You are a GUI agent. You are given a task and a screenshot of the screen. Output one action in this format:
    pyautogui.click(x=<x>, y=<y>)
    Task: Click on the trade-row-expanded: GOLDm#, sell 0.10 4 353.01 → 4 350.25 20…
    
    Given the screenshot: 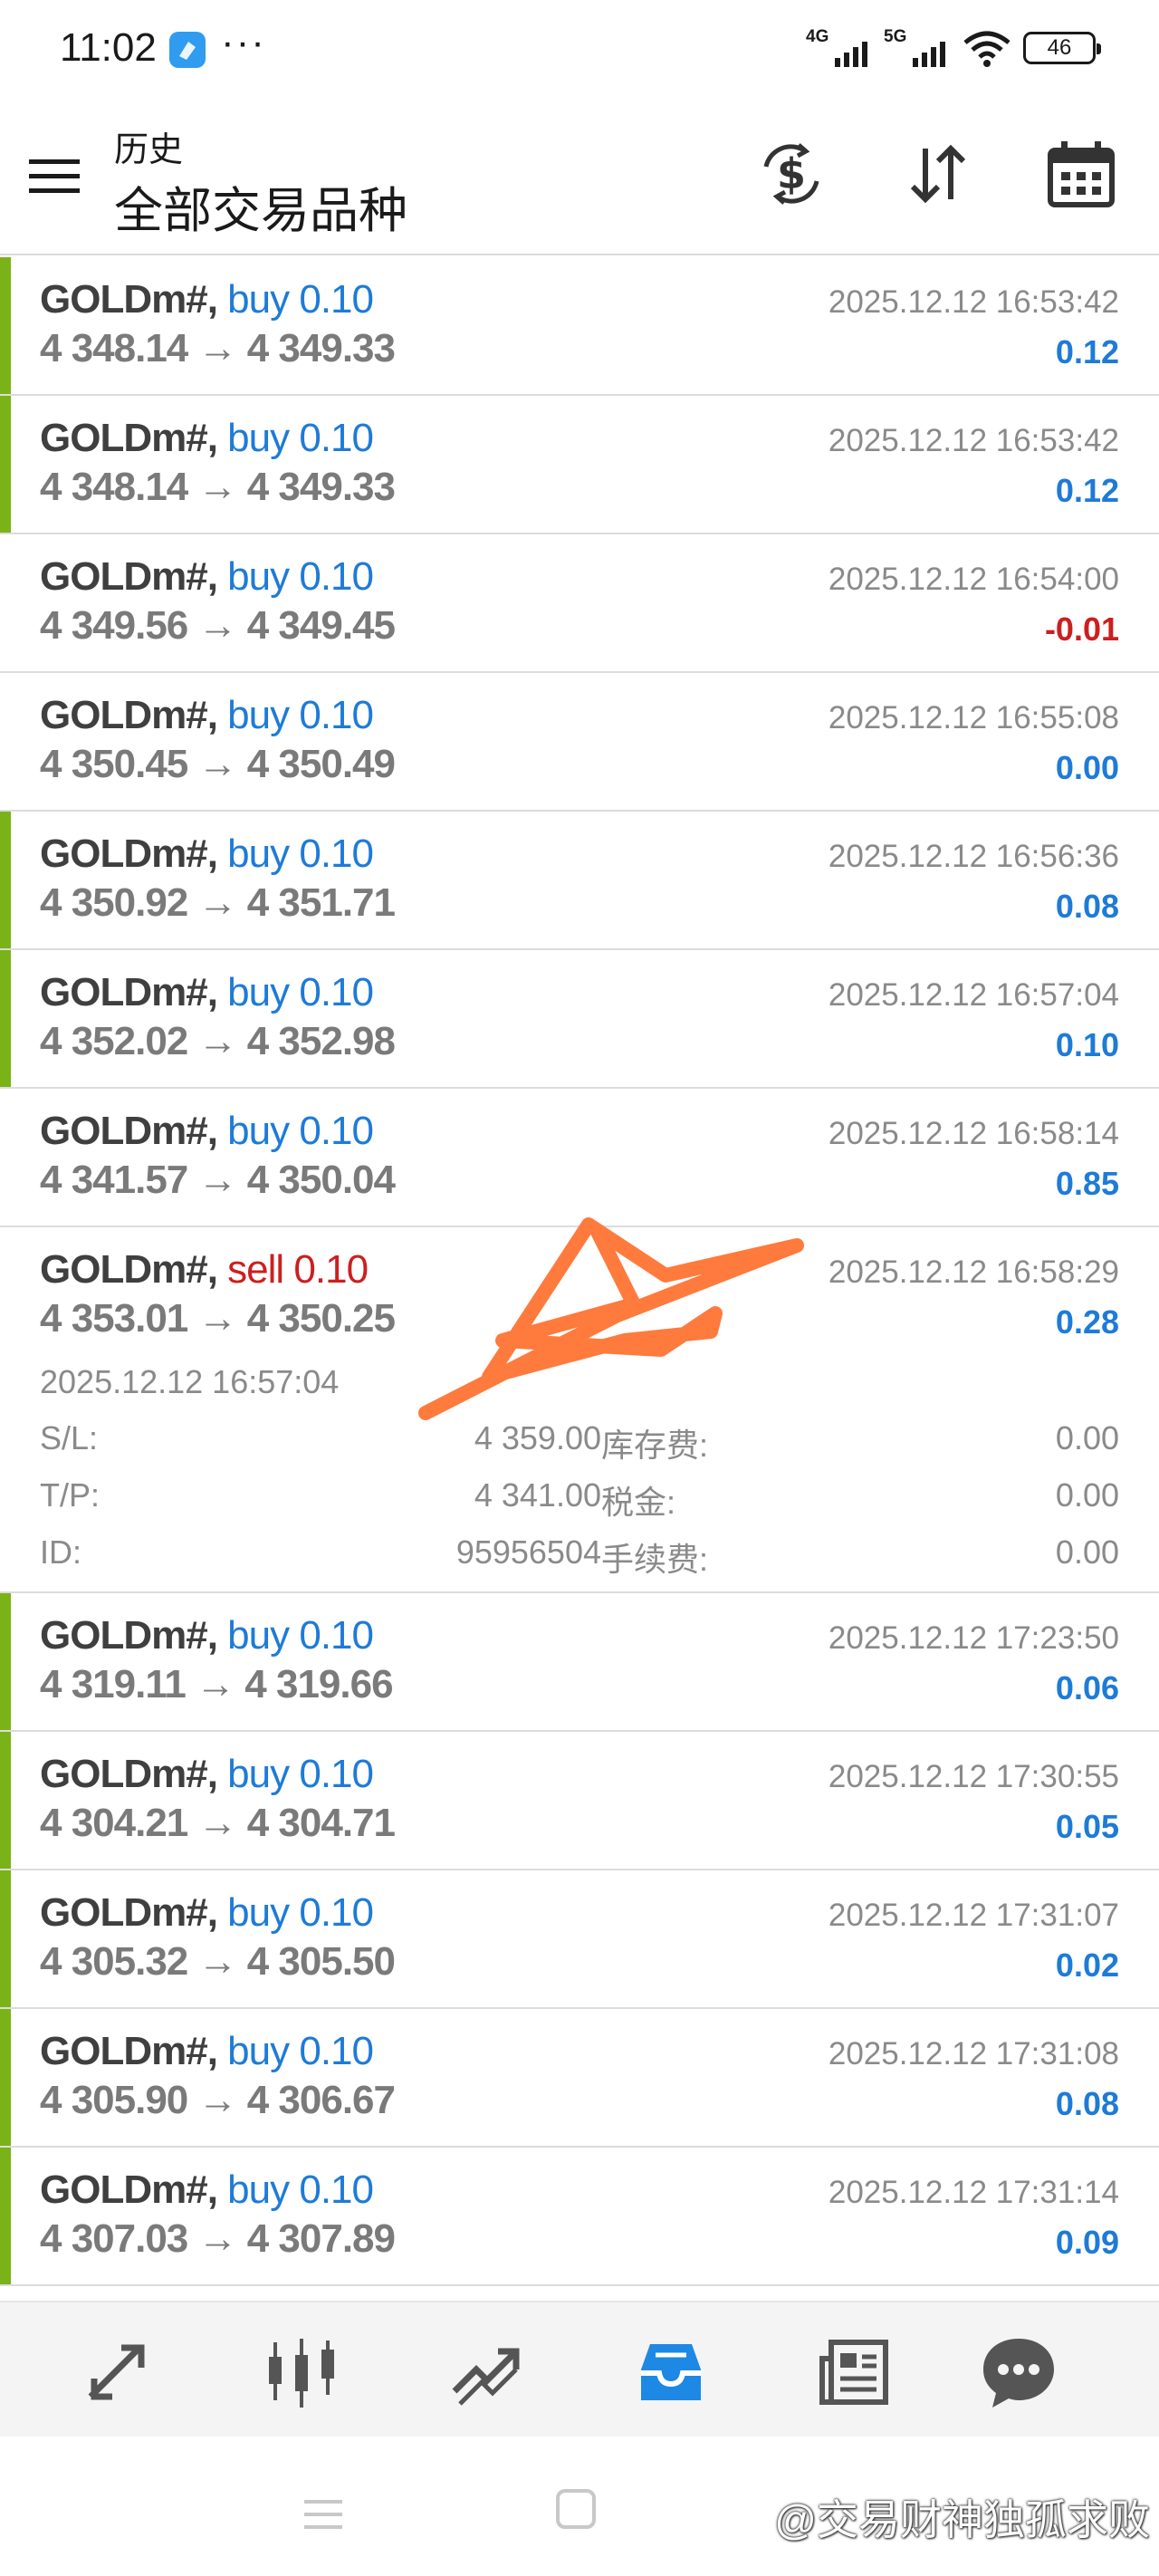 What is the action you would take?
    pyautogui.click(x=579, y=1410)
    